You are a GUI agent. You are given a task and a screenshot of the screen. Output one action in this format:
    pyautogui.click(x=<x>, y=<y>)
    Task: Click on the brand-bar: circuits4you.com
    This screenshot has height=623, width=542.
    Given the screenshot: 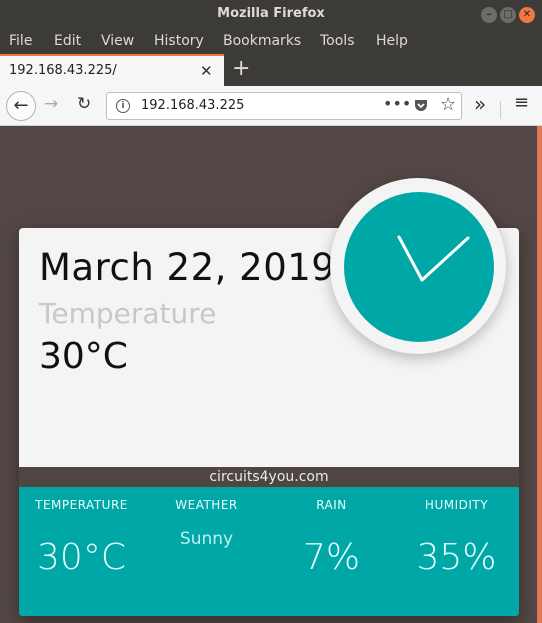 What is the action you would take?
    pyautogui.click(x=269, y=477)
    